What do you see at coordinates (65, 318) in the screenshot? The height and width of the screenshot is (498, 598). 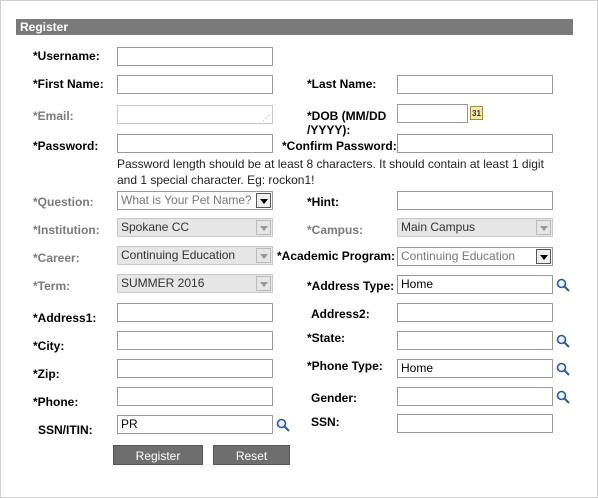 I see `address1-label: *Address1:` at bounding box center [65, 318].